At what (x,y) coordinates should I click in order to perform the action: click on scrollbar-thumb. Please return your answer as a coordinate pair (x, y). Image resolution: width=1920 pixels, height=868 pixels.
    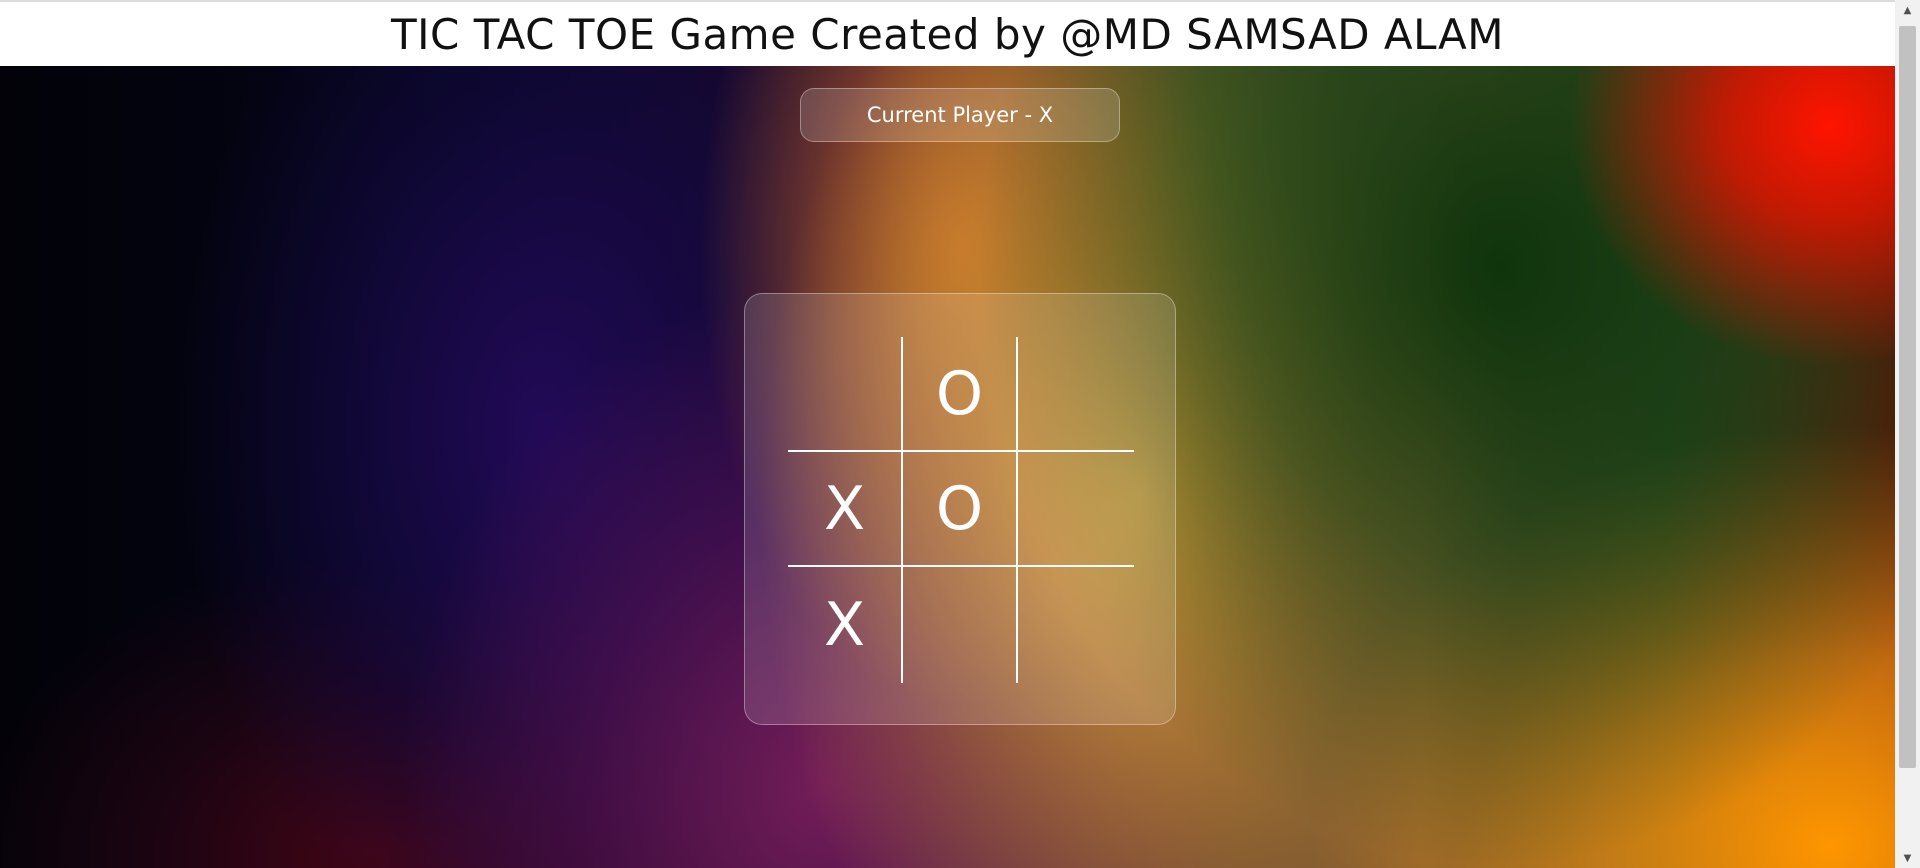
    Looking at the image, I should click on (1907, 397).